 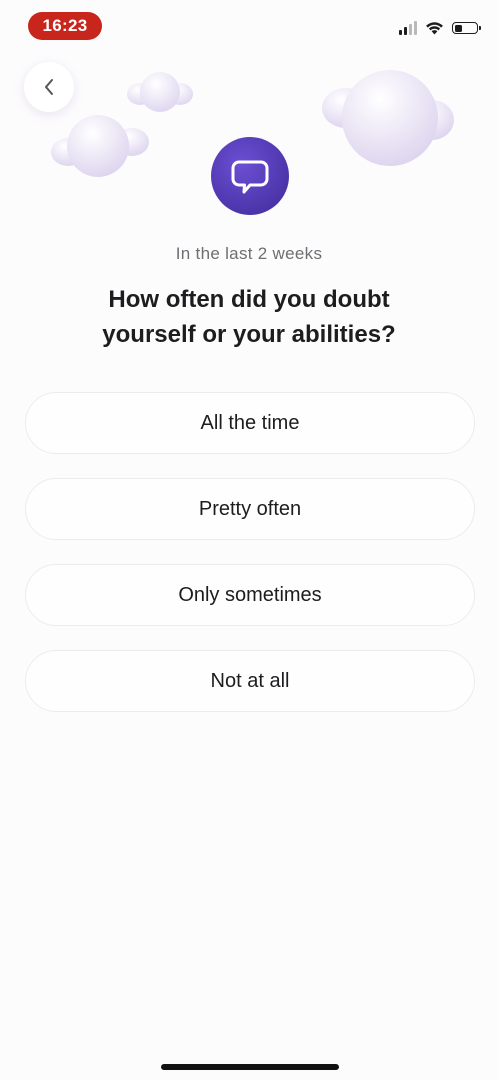 What do you see at coordinates (250, 681) in the screenshot?
I see `option-not-at-all: Not at all` at bounding box center [250, 681].